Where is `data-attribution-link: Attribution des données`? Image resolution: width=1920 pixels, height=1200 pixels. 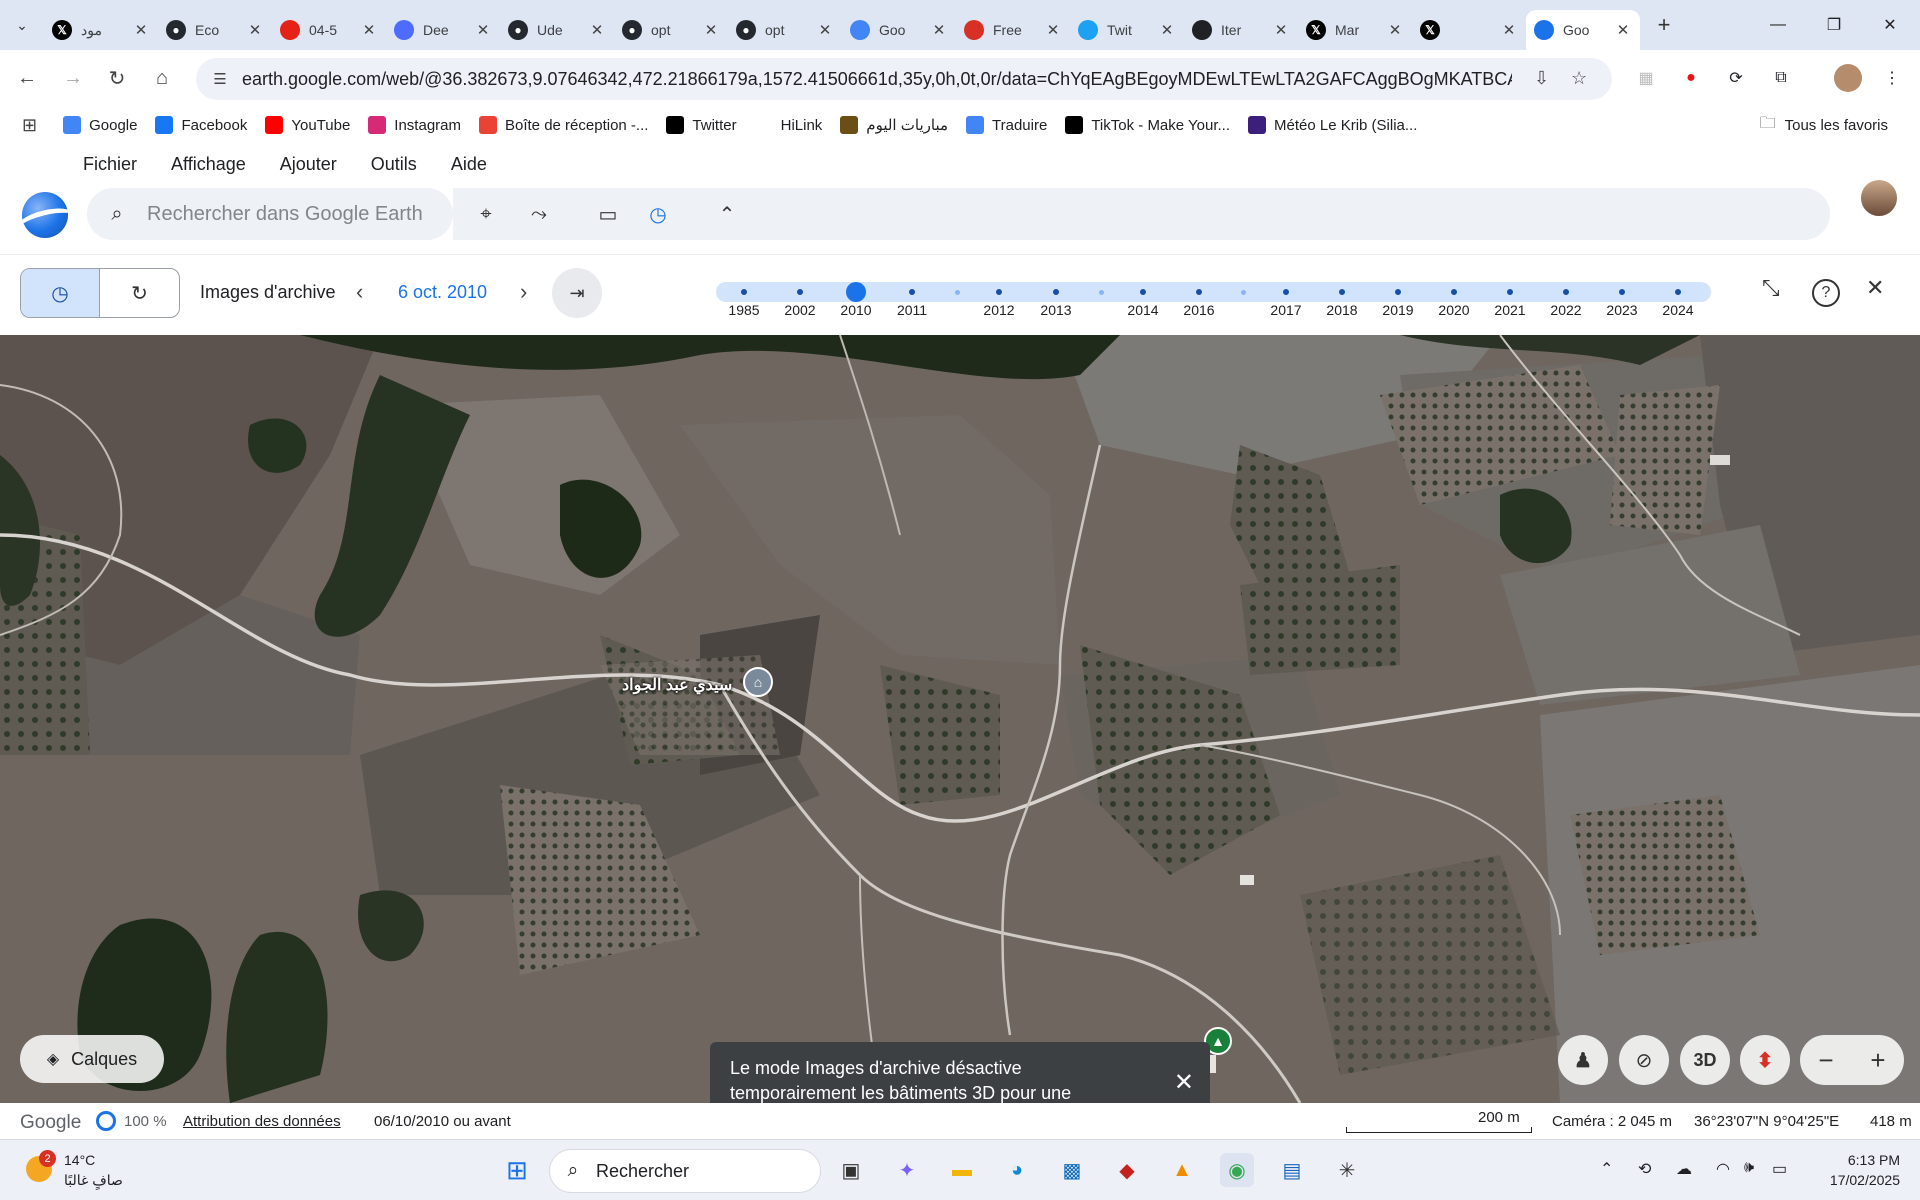 data-attribution-link: Attribution des données is located at coordinates (262, 1121).